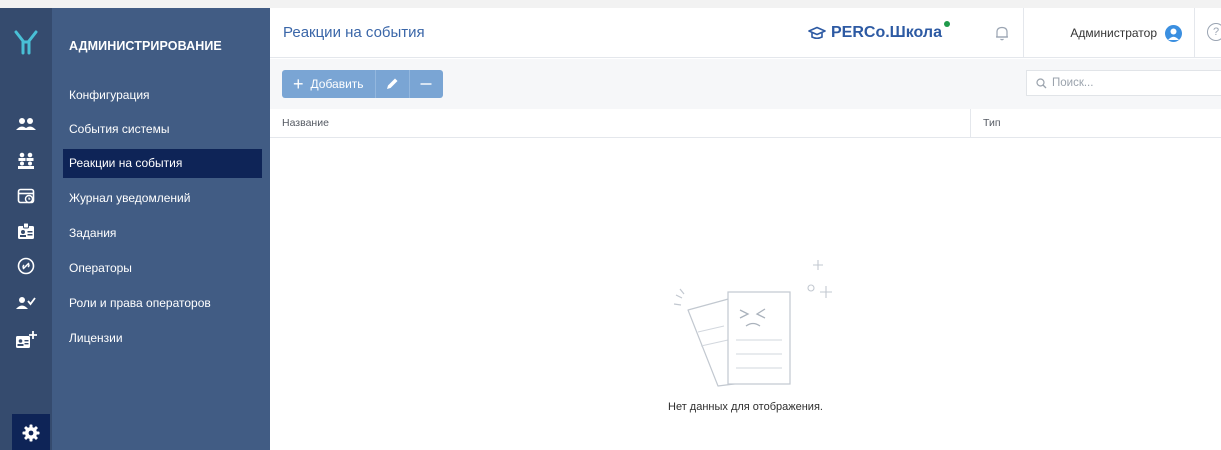 This screenshot has width=1221, height=450. I want to click on edit-button, so click(391, 84).